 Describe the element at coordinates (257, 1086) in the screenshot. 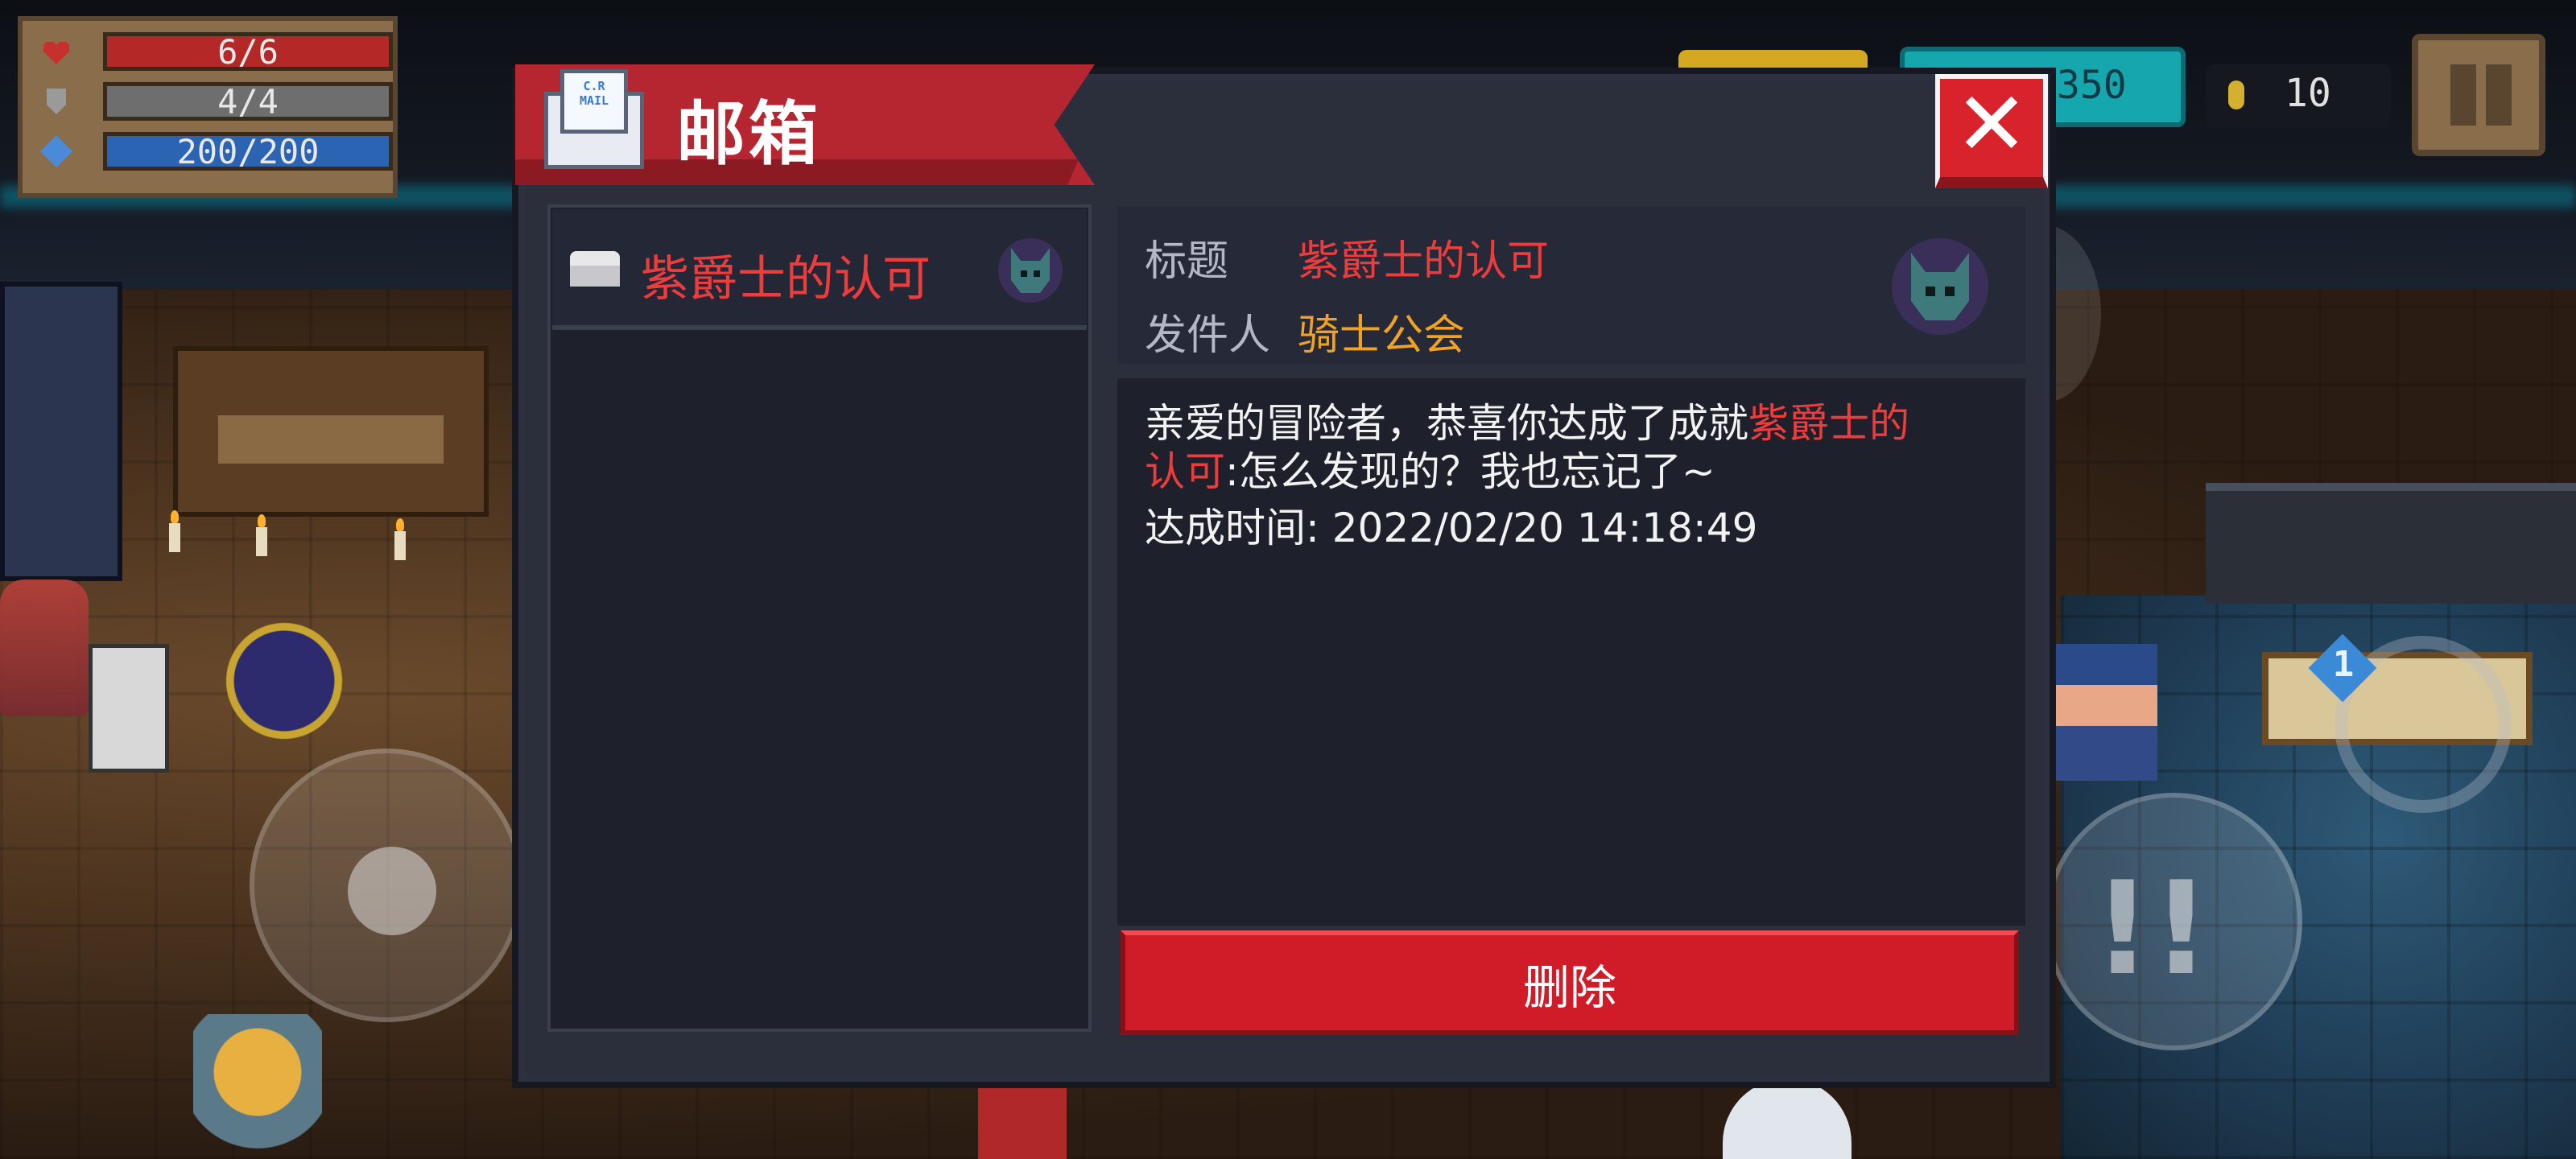

I see `player-character` at that location.